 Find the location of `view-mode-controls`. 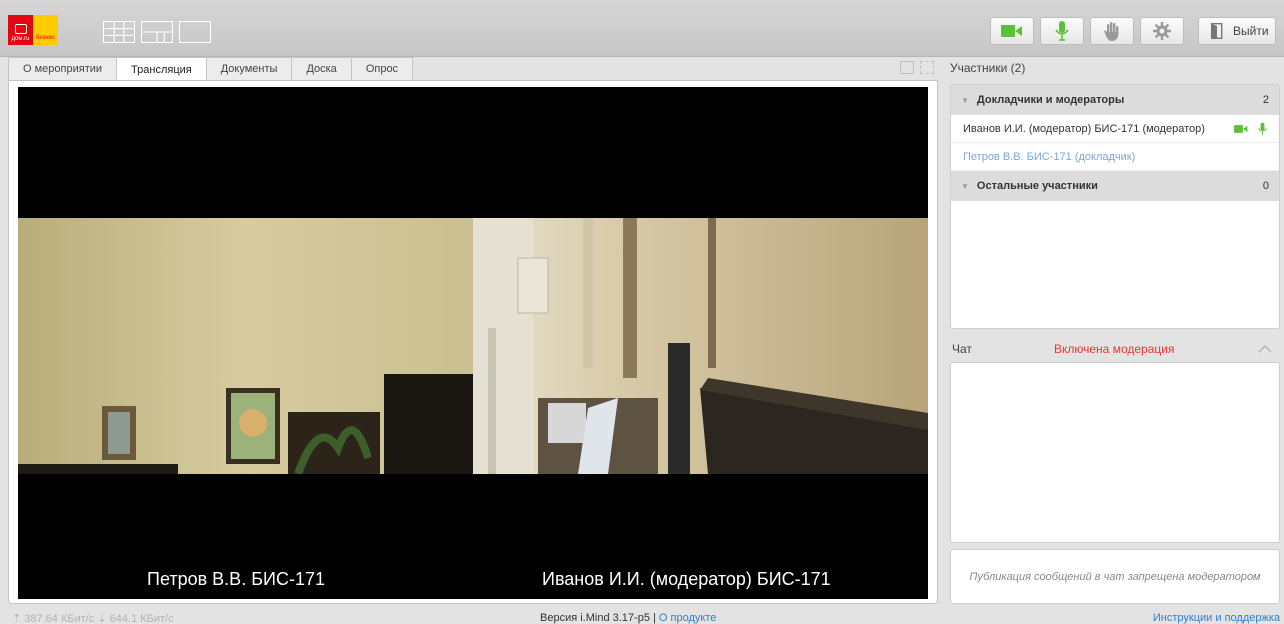

view-mode-controls is located at coordinates (917, 67).